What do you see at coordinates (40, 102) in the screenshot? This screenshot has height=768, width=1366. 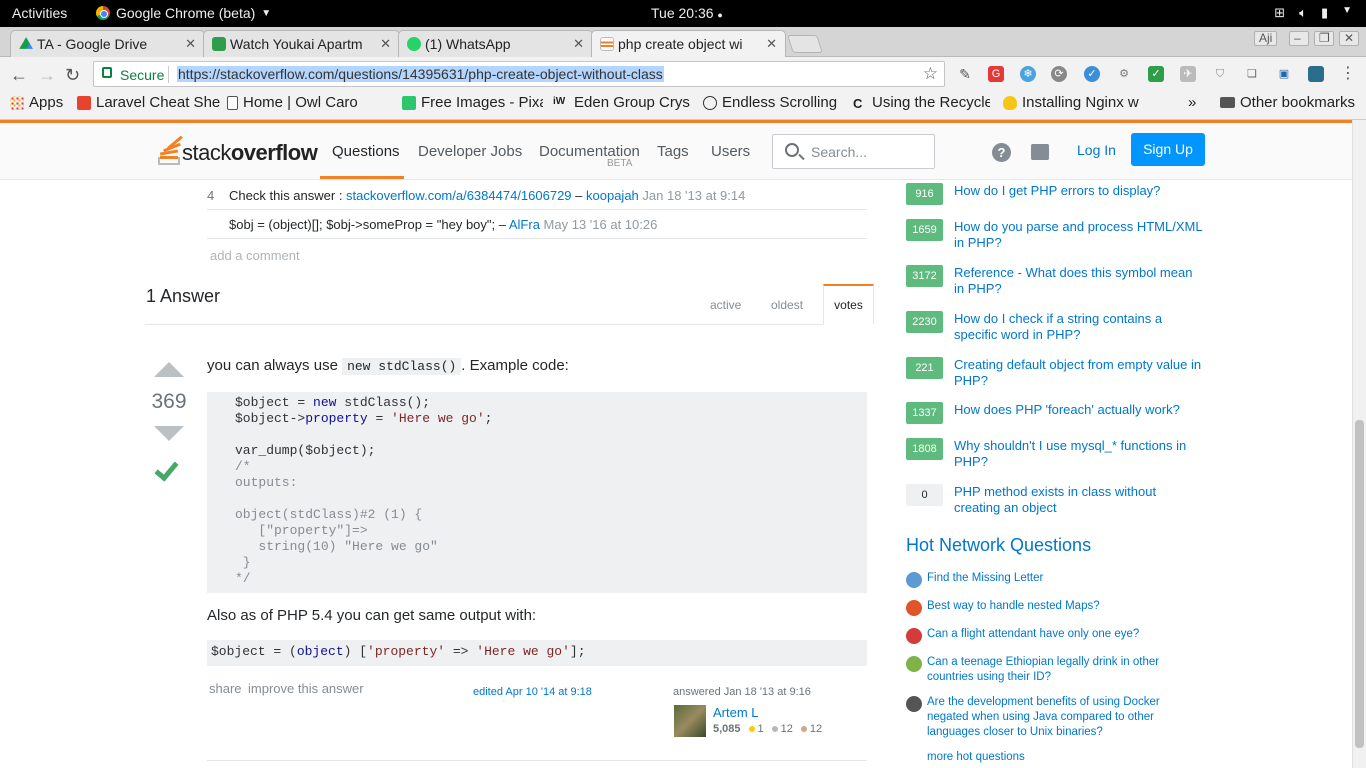 I see `bookmark-apps: Apps` at bounding box center [40, 102].